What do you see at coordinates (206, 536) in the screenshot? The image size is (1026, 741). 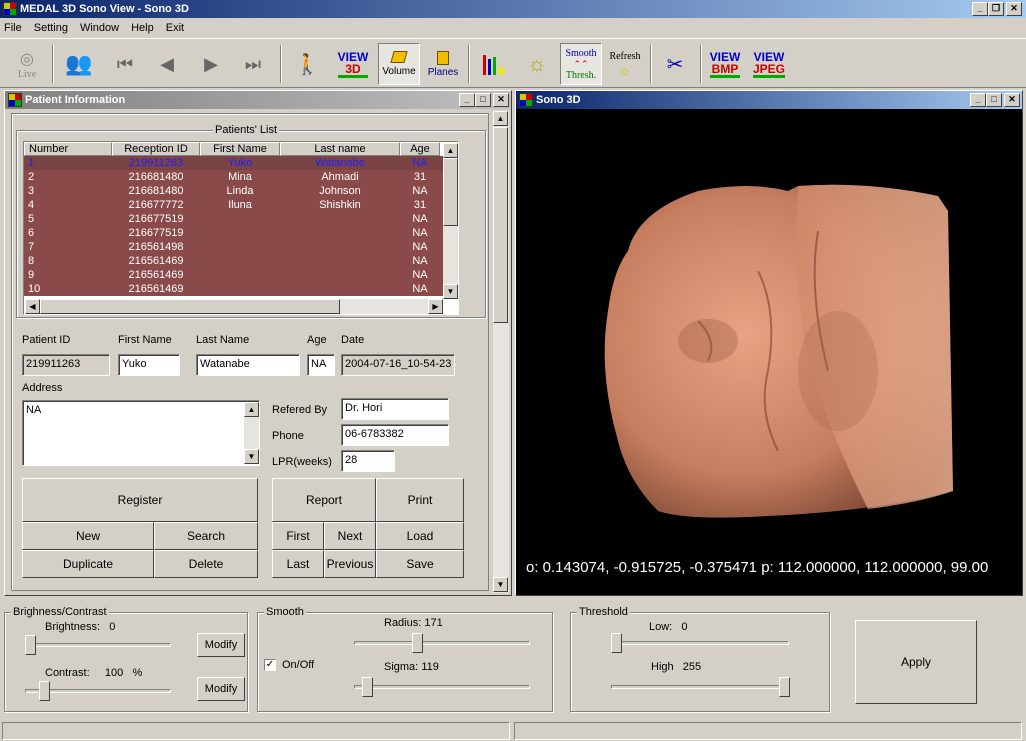 I see `search-button: Search` at bounding box center [206, 536].